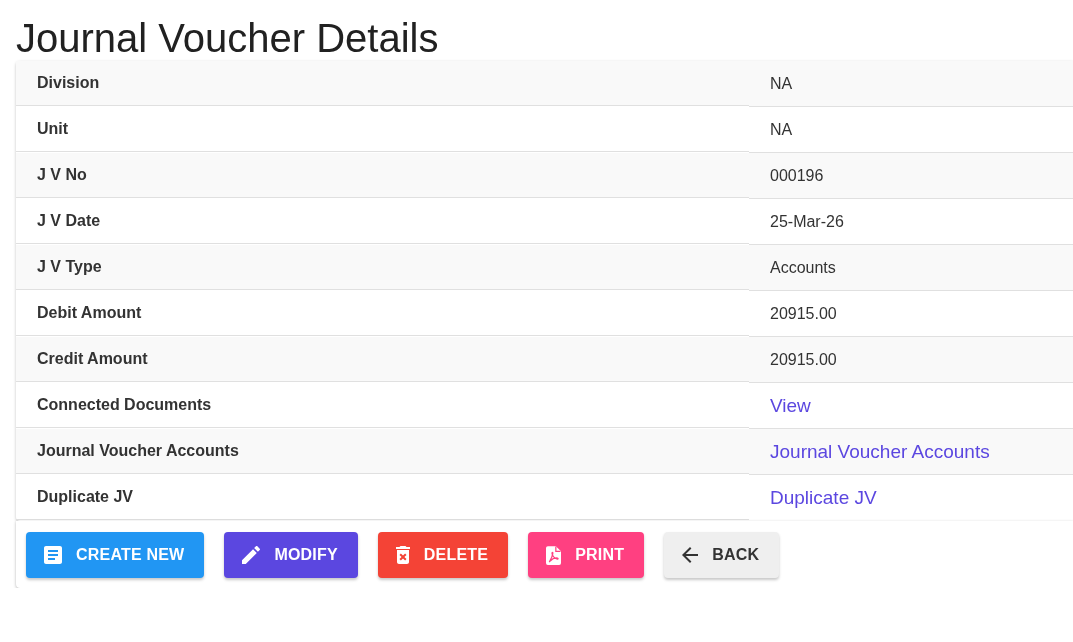 This screenshot has width=1073, height=642. What do you see at coordinates (69, 221) in the screenshot?
I see `field-label: J V Date` at bounding box center [69, 221].